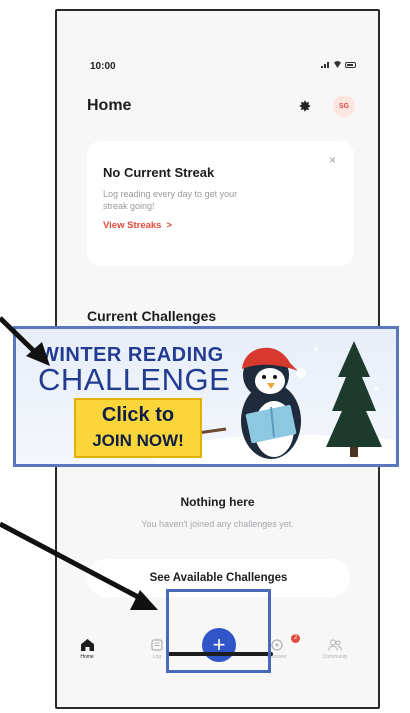 Image resolution: width=410 pixels, height=713 pixels. I want to click on view-streaks-link: View Streaks >, so click(220, 225).